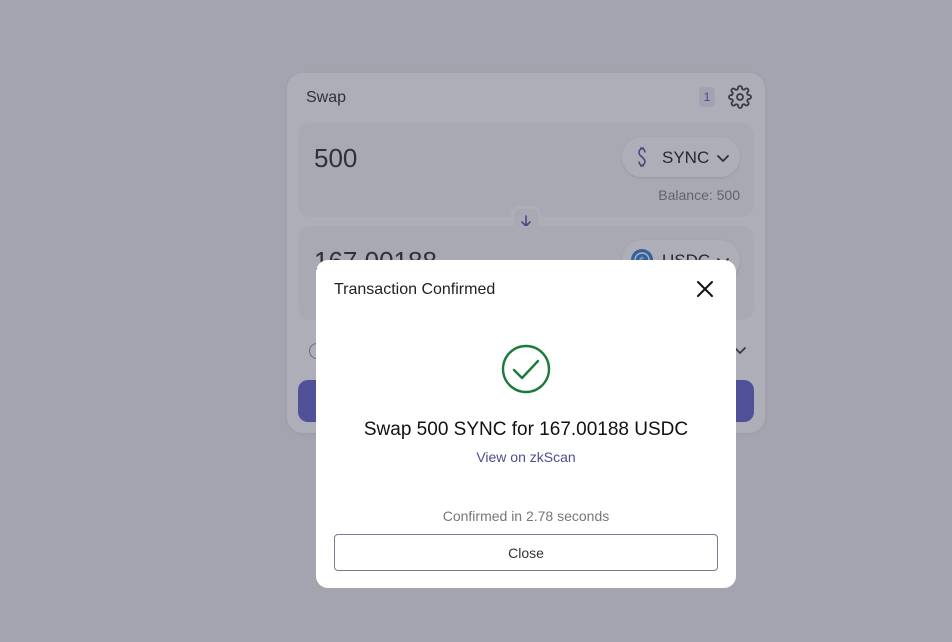 Image resolution: width=952 pixels, height=642 pixels. I want to click on success-check-icon, so click(526, 369).